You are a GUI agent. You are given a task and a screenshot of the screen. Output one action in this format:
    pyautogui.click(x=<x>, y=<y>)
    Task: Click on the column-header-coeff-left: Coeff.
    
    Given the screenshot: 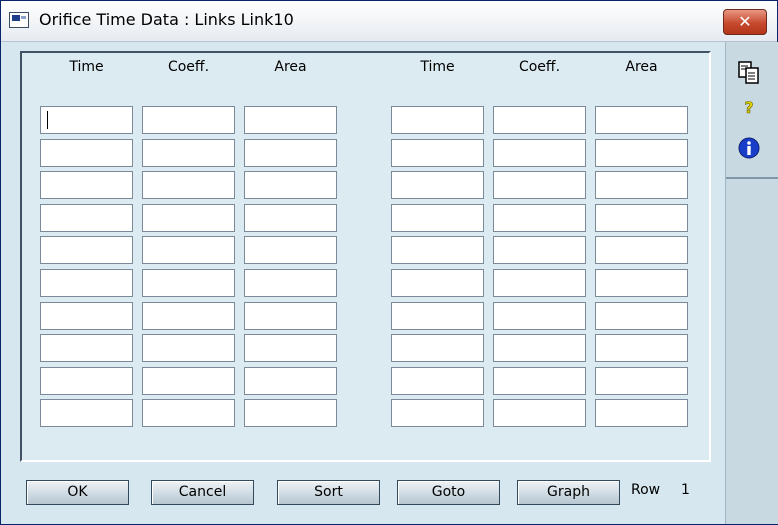 What is the action you would take?
    pyautogui.click(x=188, y=67)
    